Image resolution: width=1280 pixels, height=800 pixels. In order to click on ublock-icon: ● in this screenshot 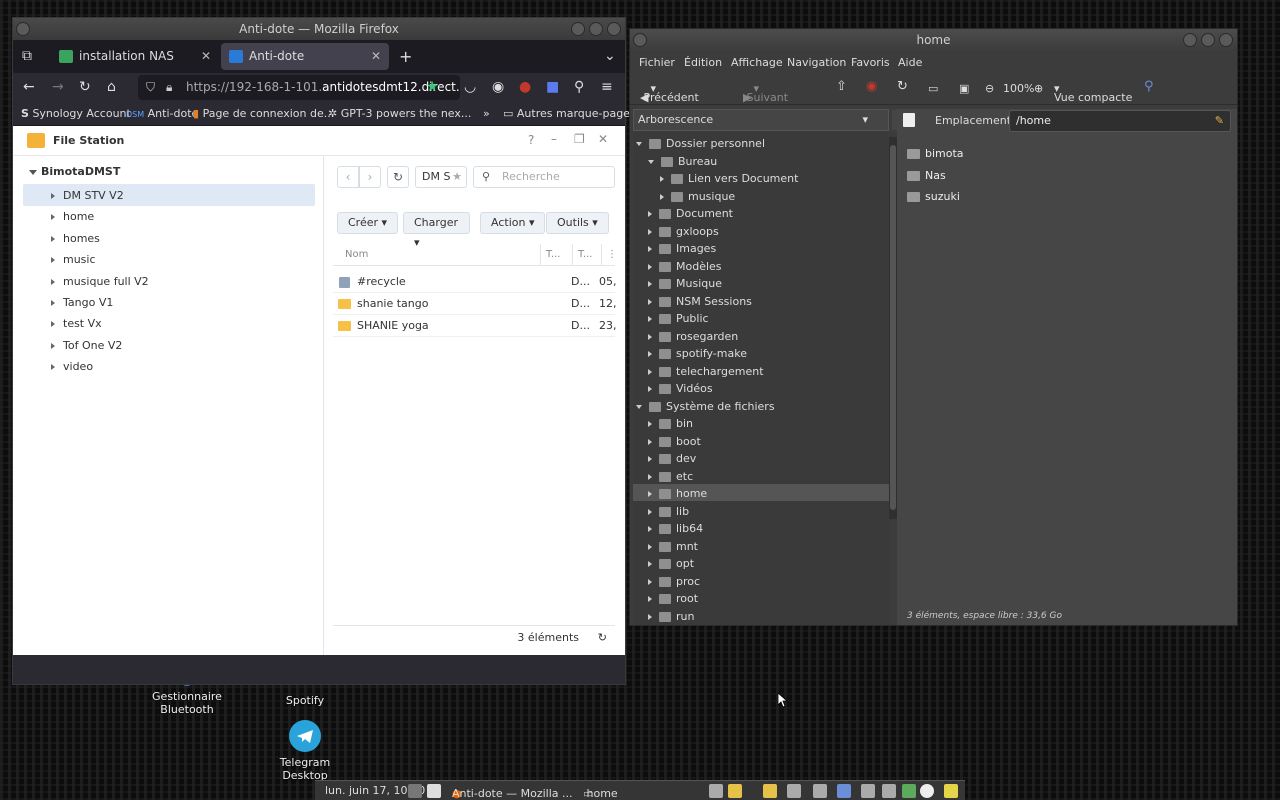, I will do `click(525, 87)`.